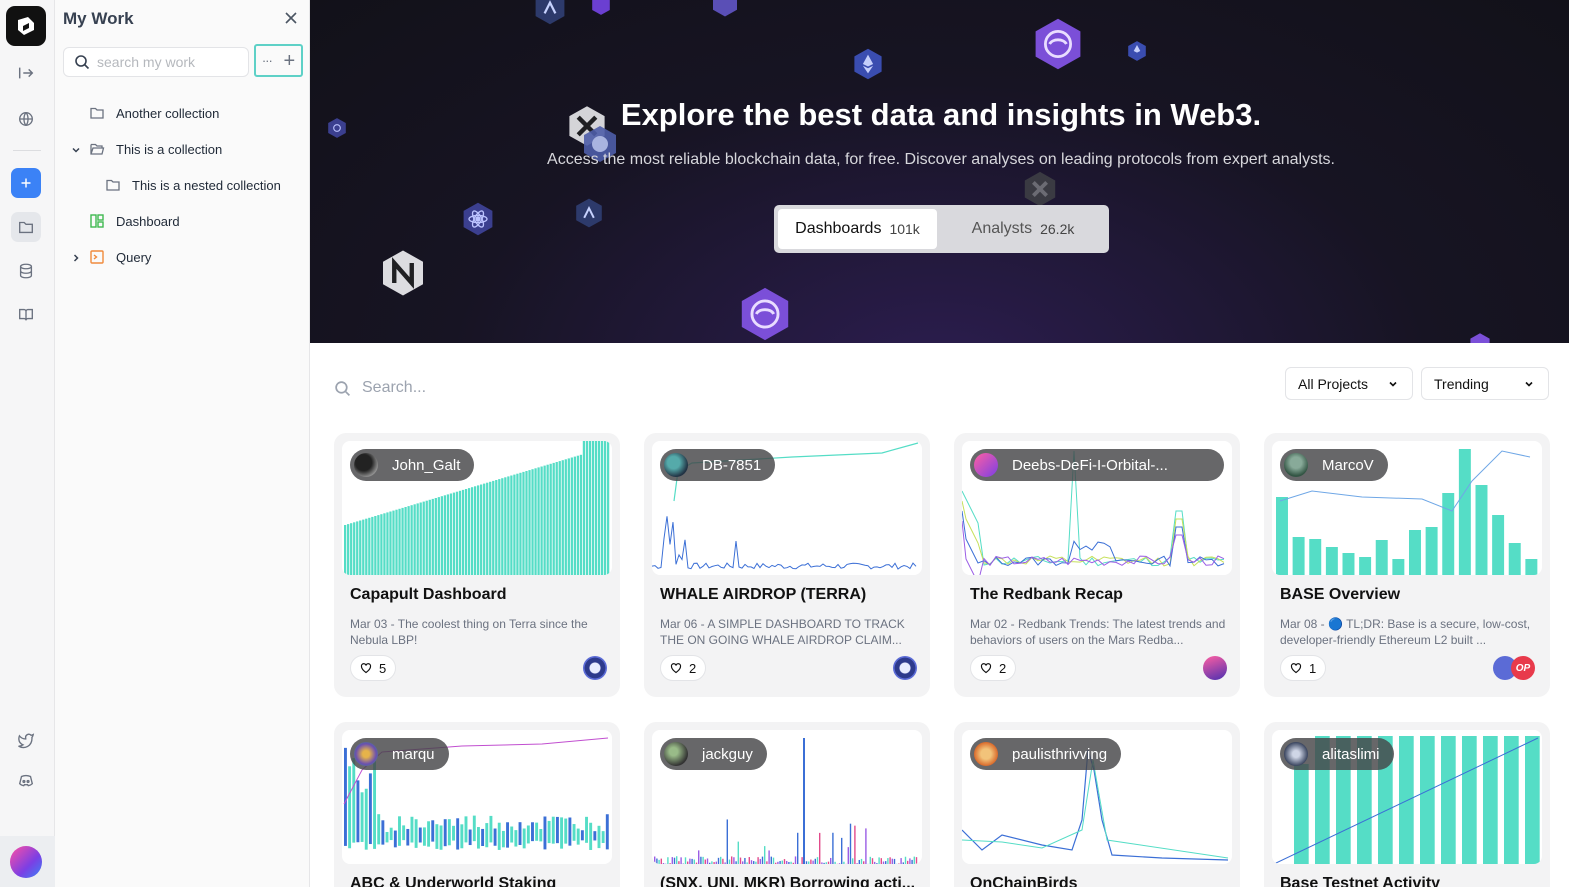 The image size is (1569, 887). Describe the element at coordinates (167, 62) in the screenshot. I see `work-search-input` at that location.